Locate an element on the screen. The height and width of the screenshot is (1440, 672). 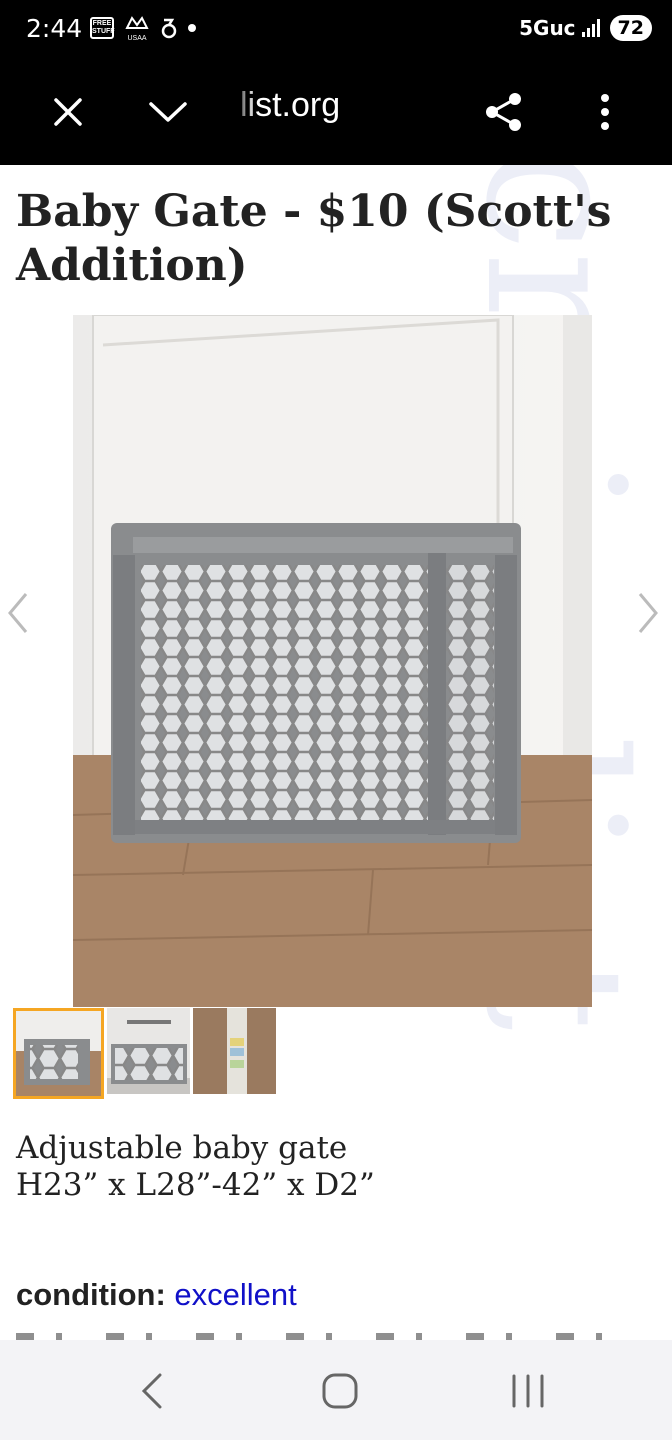
recents-icon is located at coordinates (528, 1391).